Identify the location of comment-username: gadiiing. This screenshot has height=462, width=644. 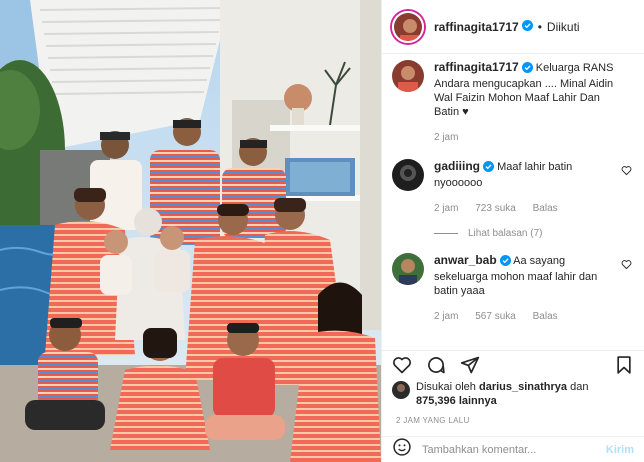
(457, 166).